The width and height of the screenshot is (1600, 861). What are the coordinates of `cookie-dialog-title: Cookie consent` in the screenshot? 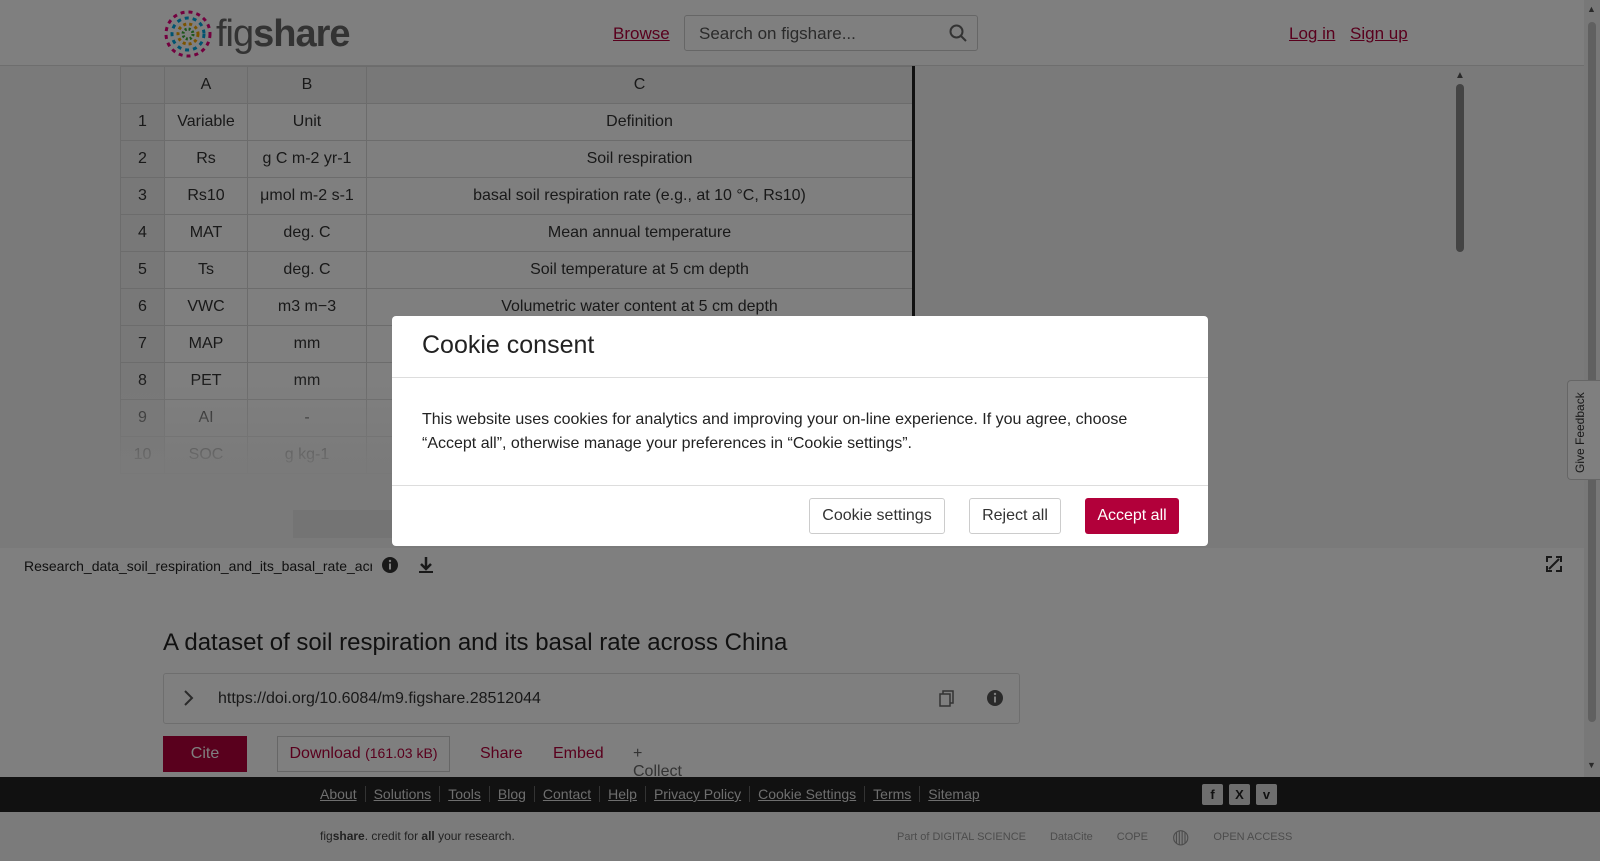 It's located at (508, 345).